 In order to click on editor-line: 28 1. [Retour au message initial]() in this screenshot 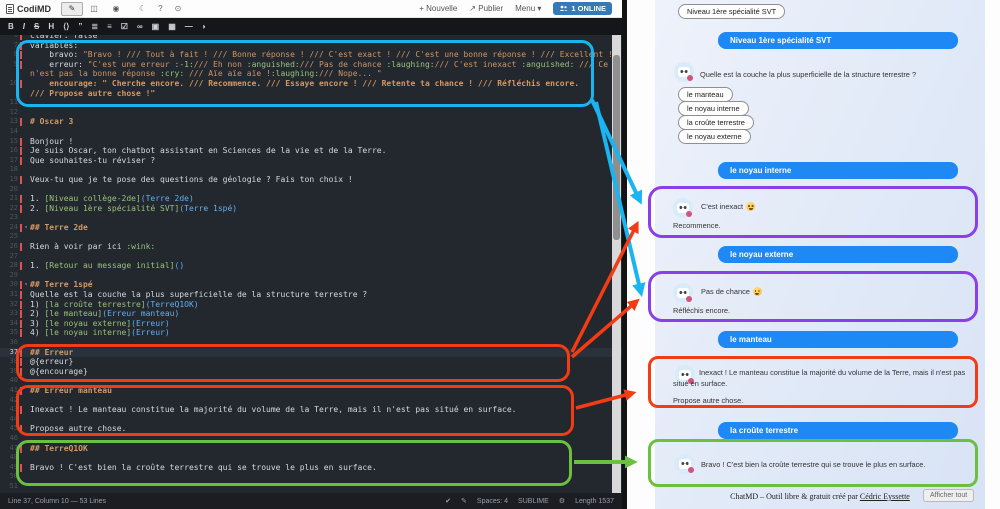, I will do `click(311, 266)`.